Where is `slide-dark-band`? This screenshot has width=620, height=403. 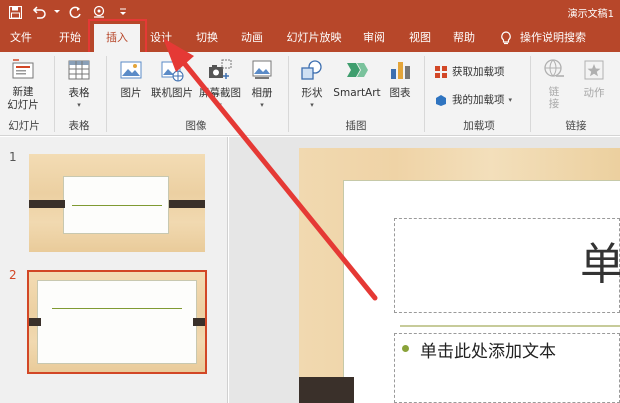 slide-dark-band is located at coordinates (326, 390).